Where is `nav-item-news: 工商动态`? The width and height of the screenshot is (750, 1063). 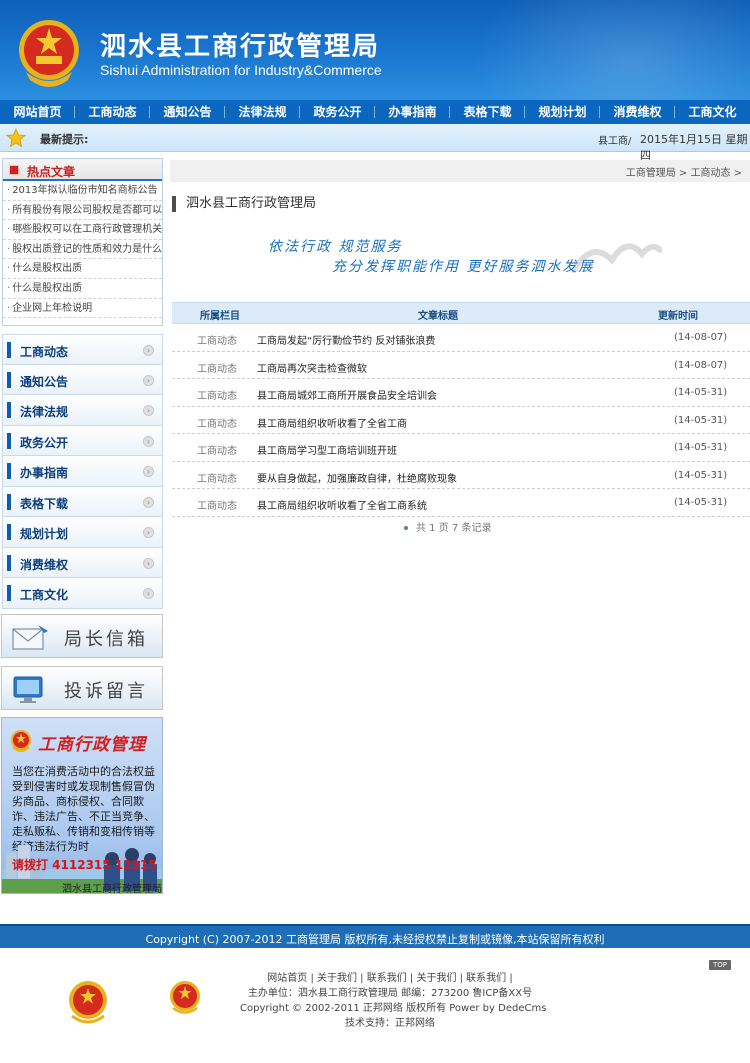
nav-item-news: 工商动态 is located at coordinates (112, 112).